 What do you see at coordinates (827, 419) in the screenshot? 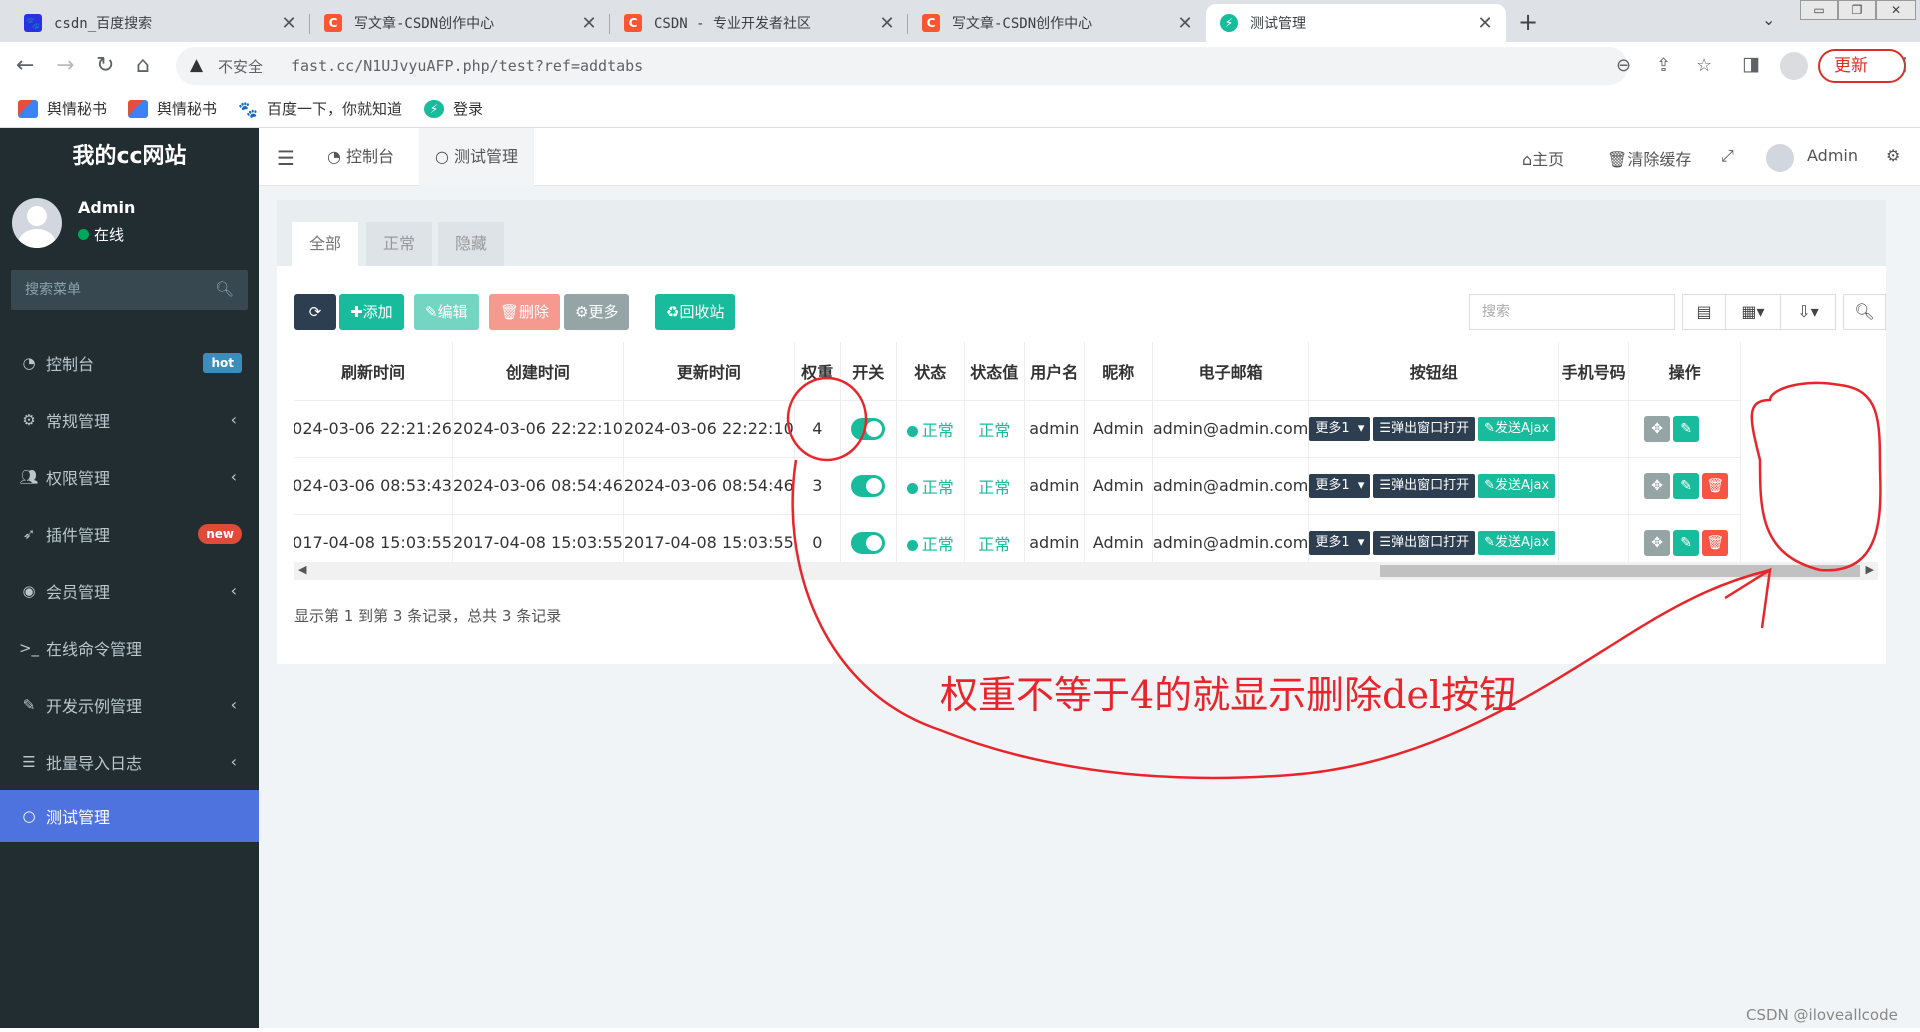
I see `annotation-circle-weight` at bounding box center [827, 419].